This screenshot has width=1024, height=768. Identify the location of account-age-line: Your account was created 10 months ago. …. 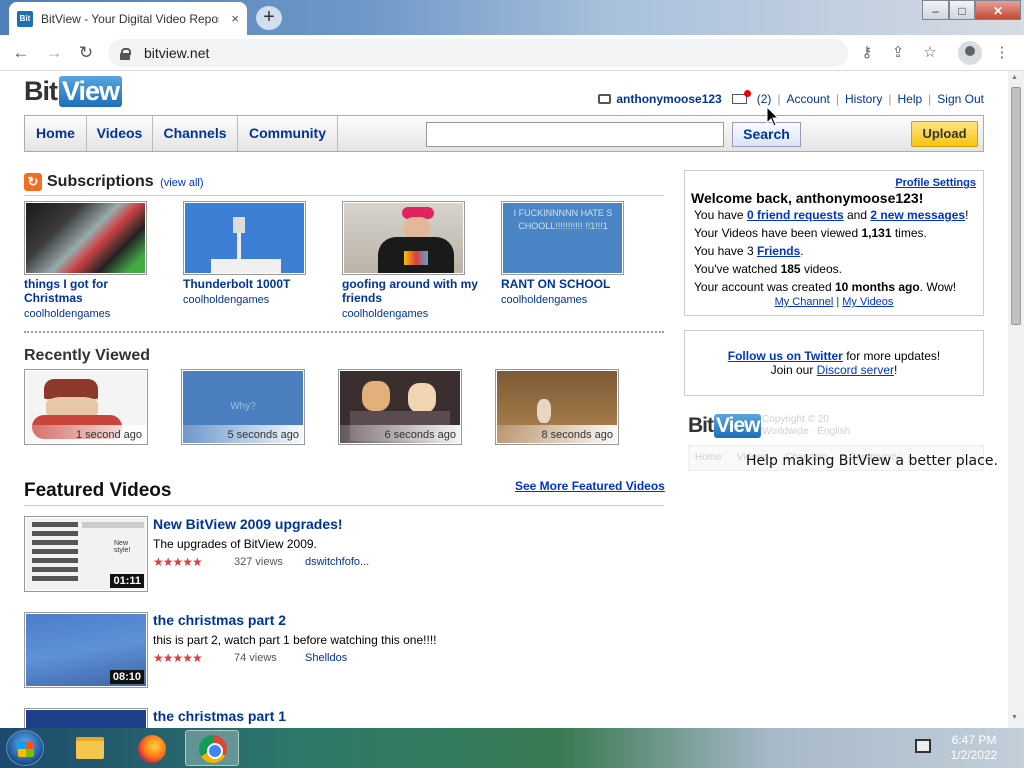
(825, 287).